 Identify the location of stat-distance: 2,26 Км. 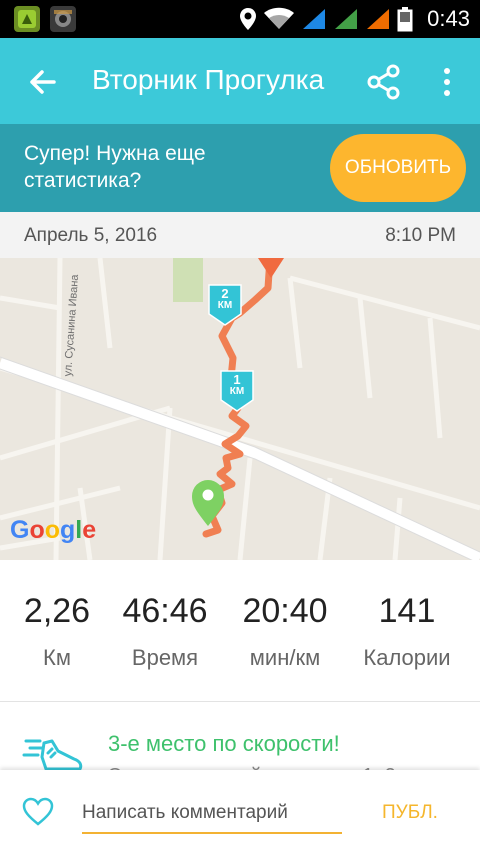
(57, 631).